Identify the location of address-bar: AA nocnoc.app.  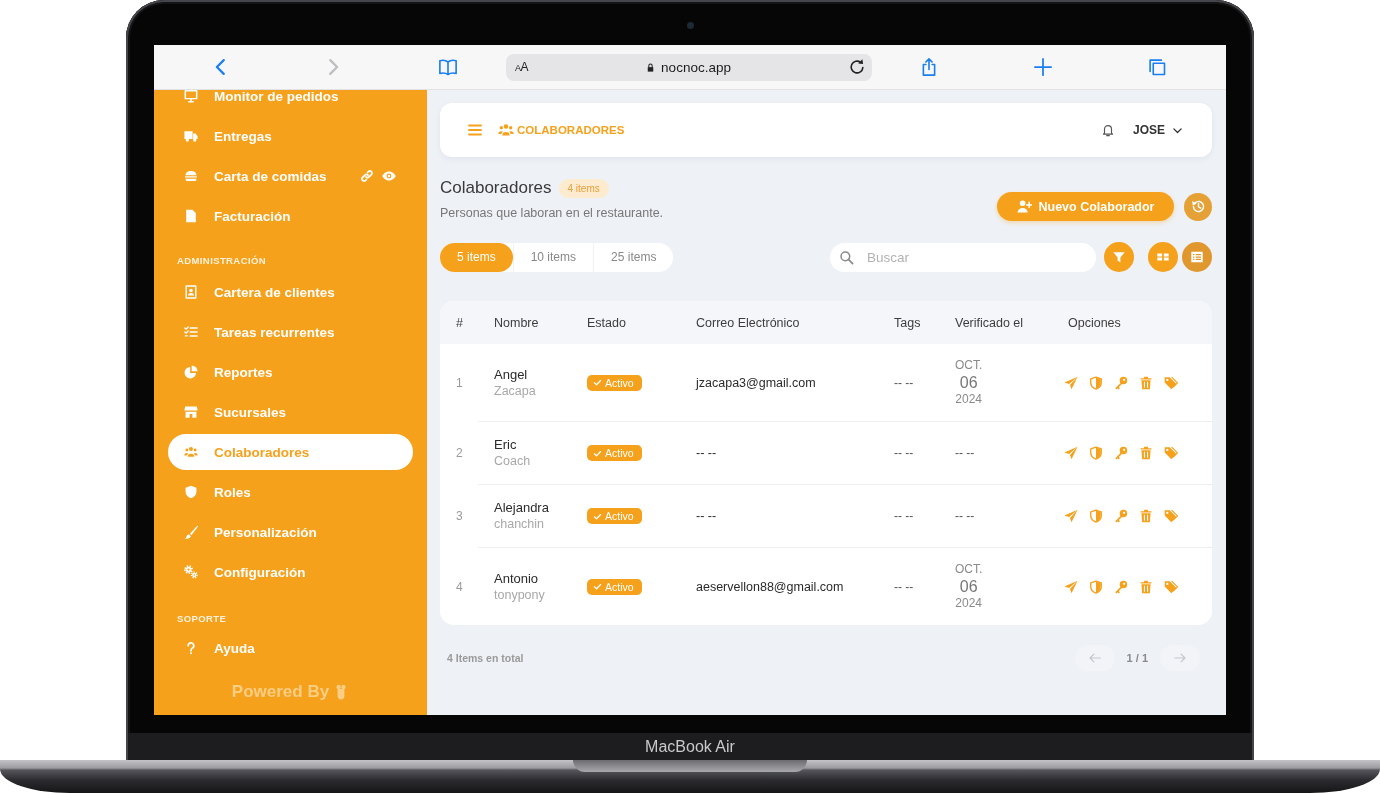
(689, 67).